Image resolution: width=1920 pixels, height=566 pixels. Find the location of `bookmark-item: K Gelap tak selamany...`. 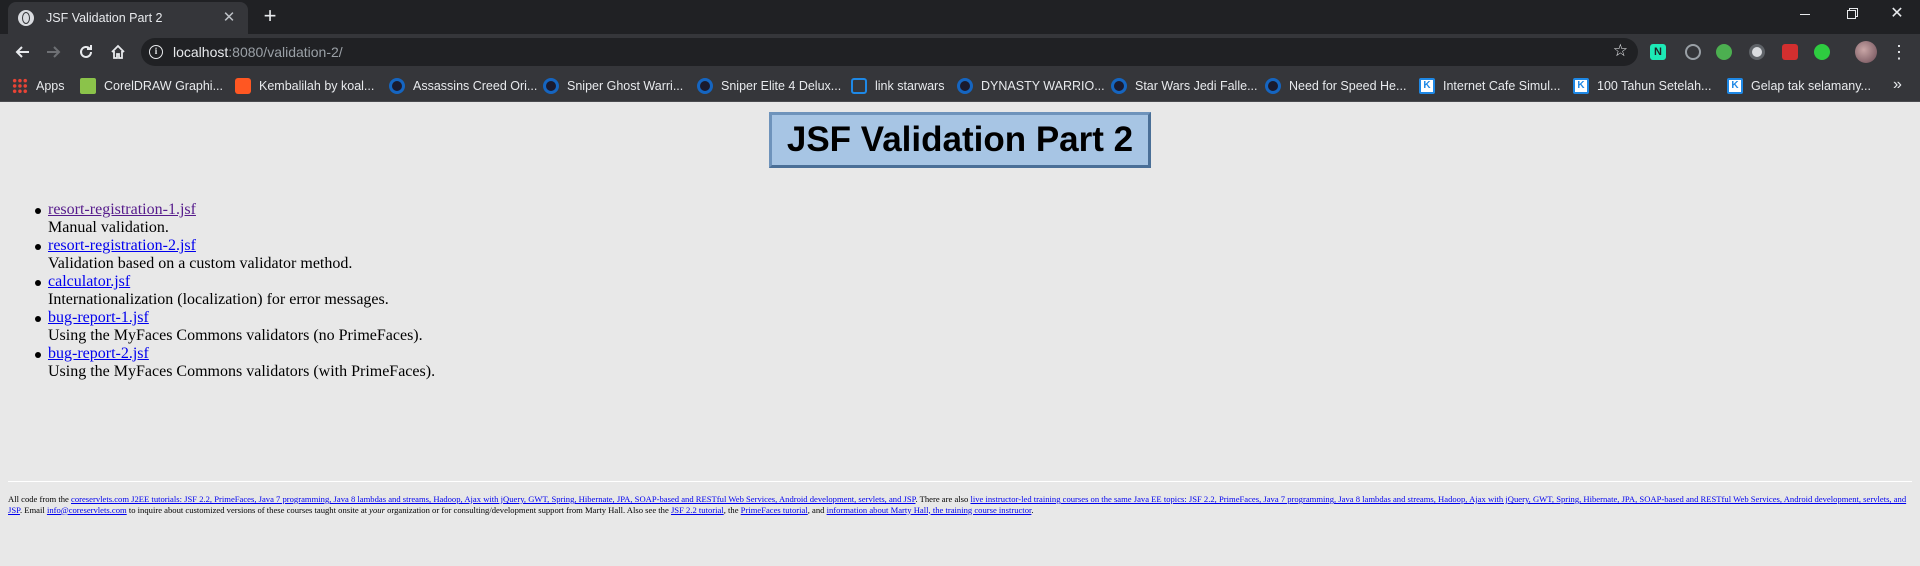

bookmark-item: K Gelap tak selamany... is located at coordinates (1799, 86).